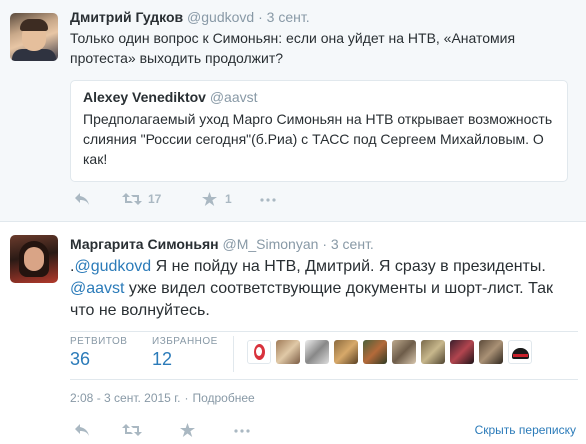 This screenshot has height=444, width=586. Describe the element at coordinates (98, 353) in the screenshot. I see `retweets-stat: РЕТВИТОВ 36` at that location.